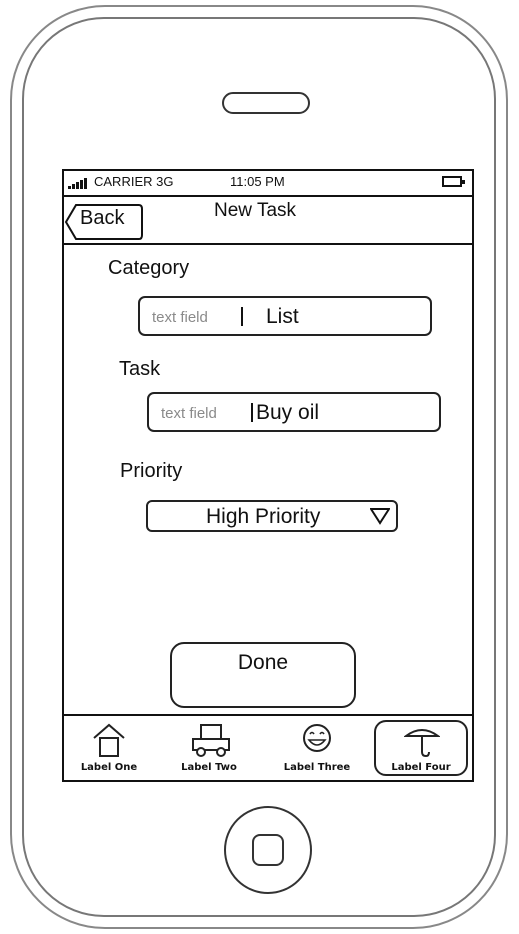 The width and height of the screenshot is (519, 934). What do you see at coordinates (266, 103) in the screenshot?
I see `speaker-grille` at bounding box center [266, 103].